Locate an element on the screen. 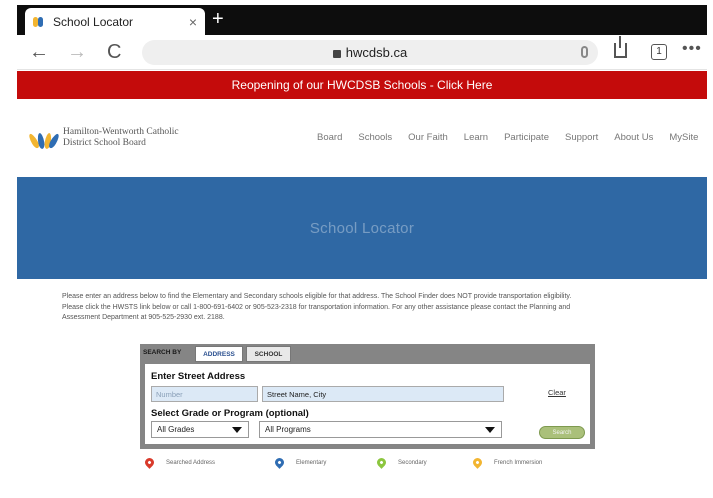  clear-link: Clear is located at coordinates (557, 392).